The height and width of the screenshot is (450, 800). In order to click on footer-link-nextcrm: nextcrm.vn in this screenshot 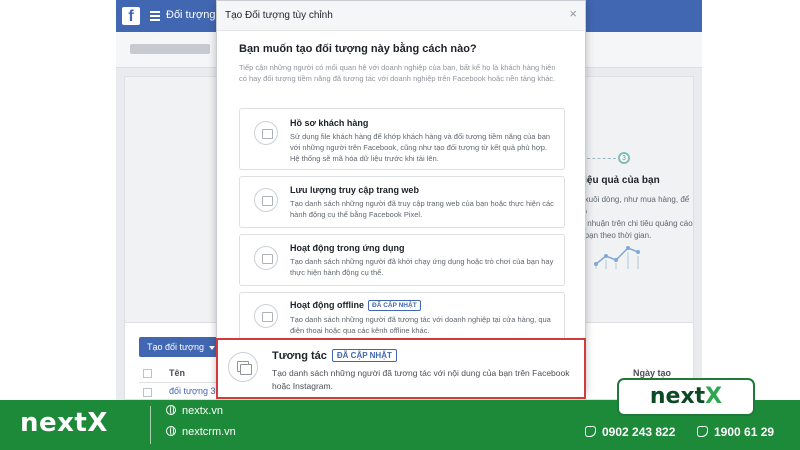, I will do `click(201, 432)`.